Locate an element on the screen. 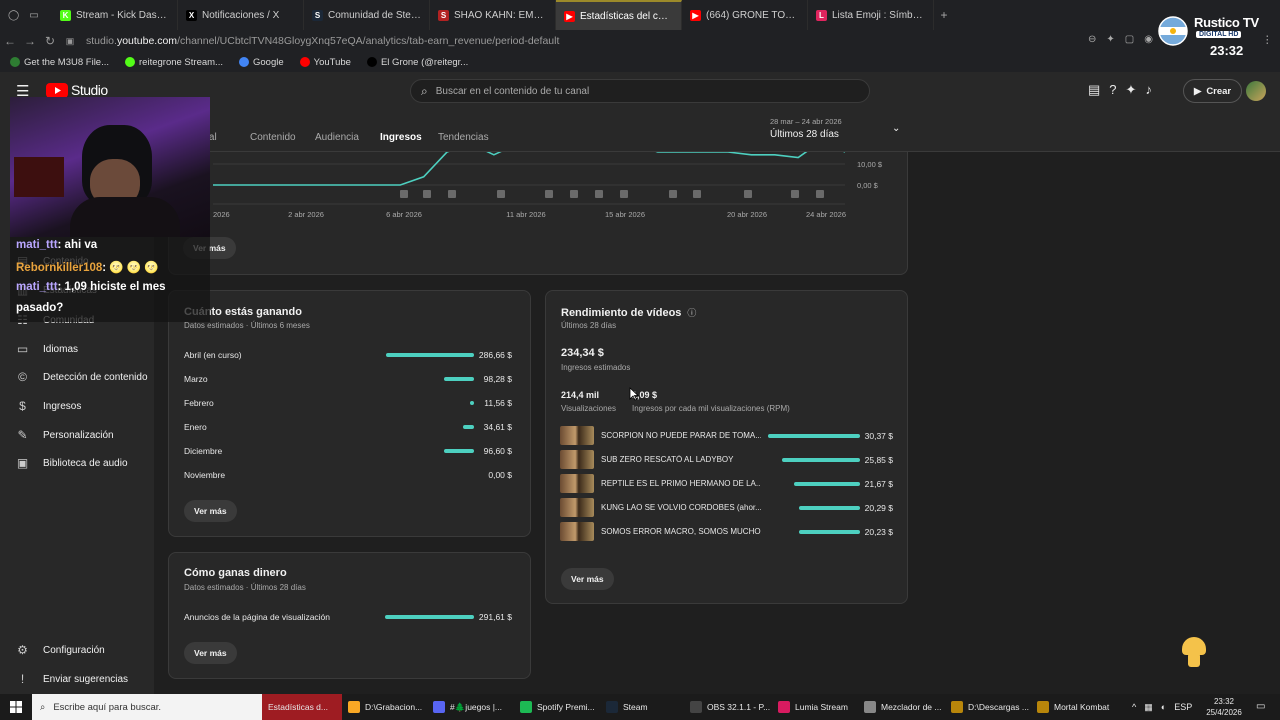 The image size is (1280, 720). browser-menu-icon: ◯ is located at coordinates (13, 15).